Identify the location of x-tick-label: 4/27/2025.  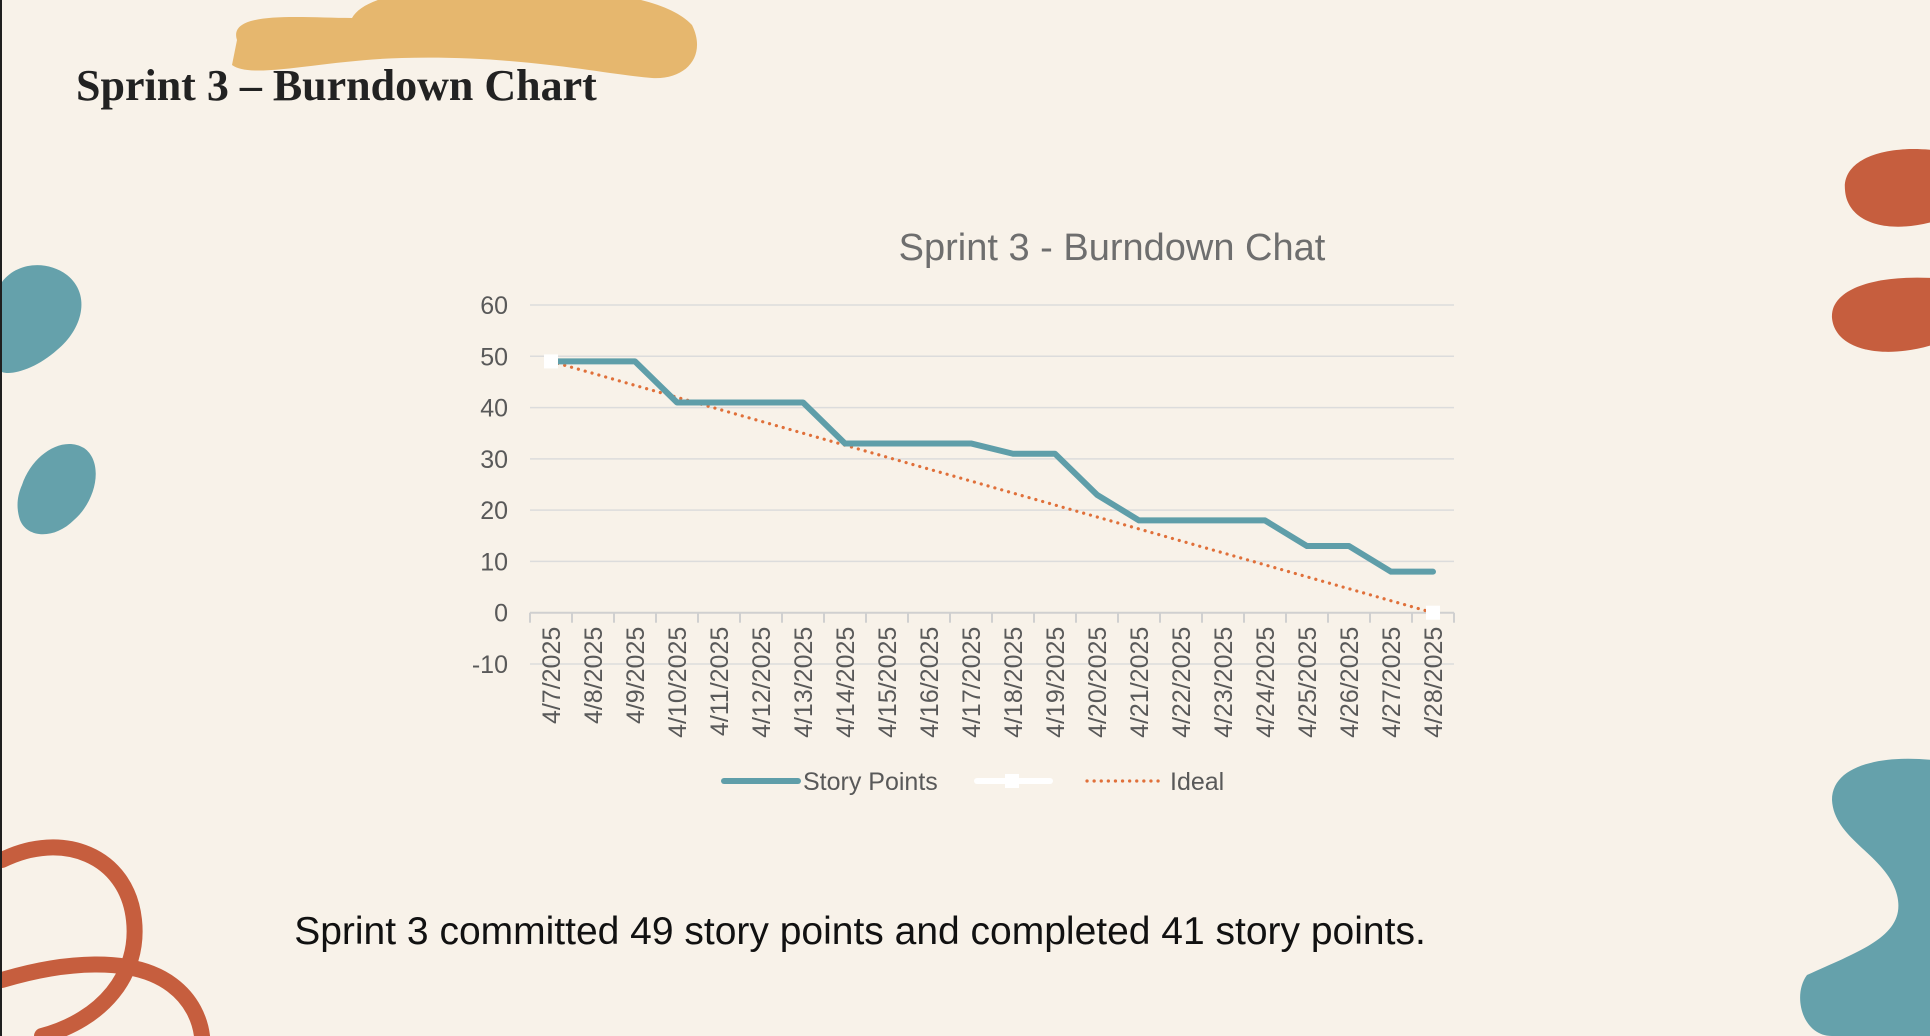
(1392, 682).